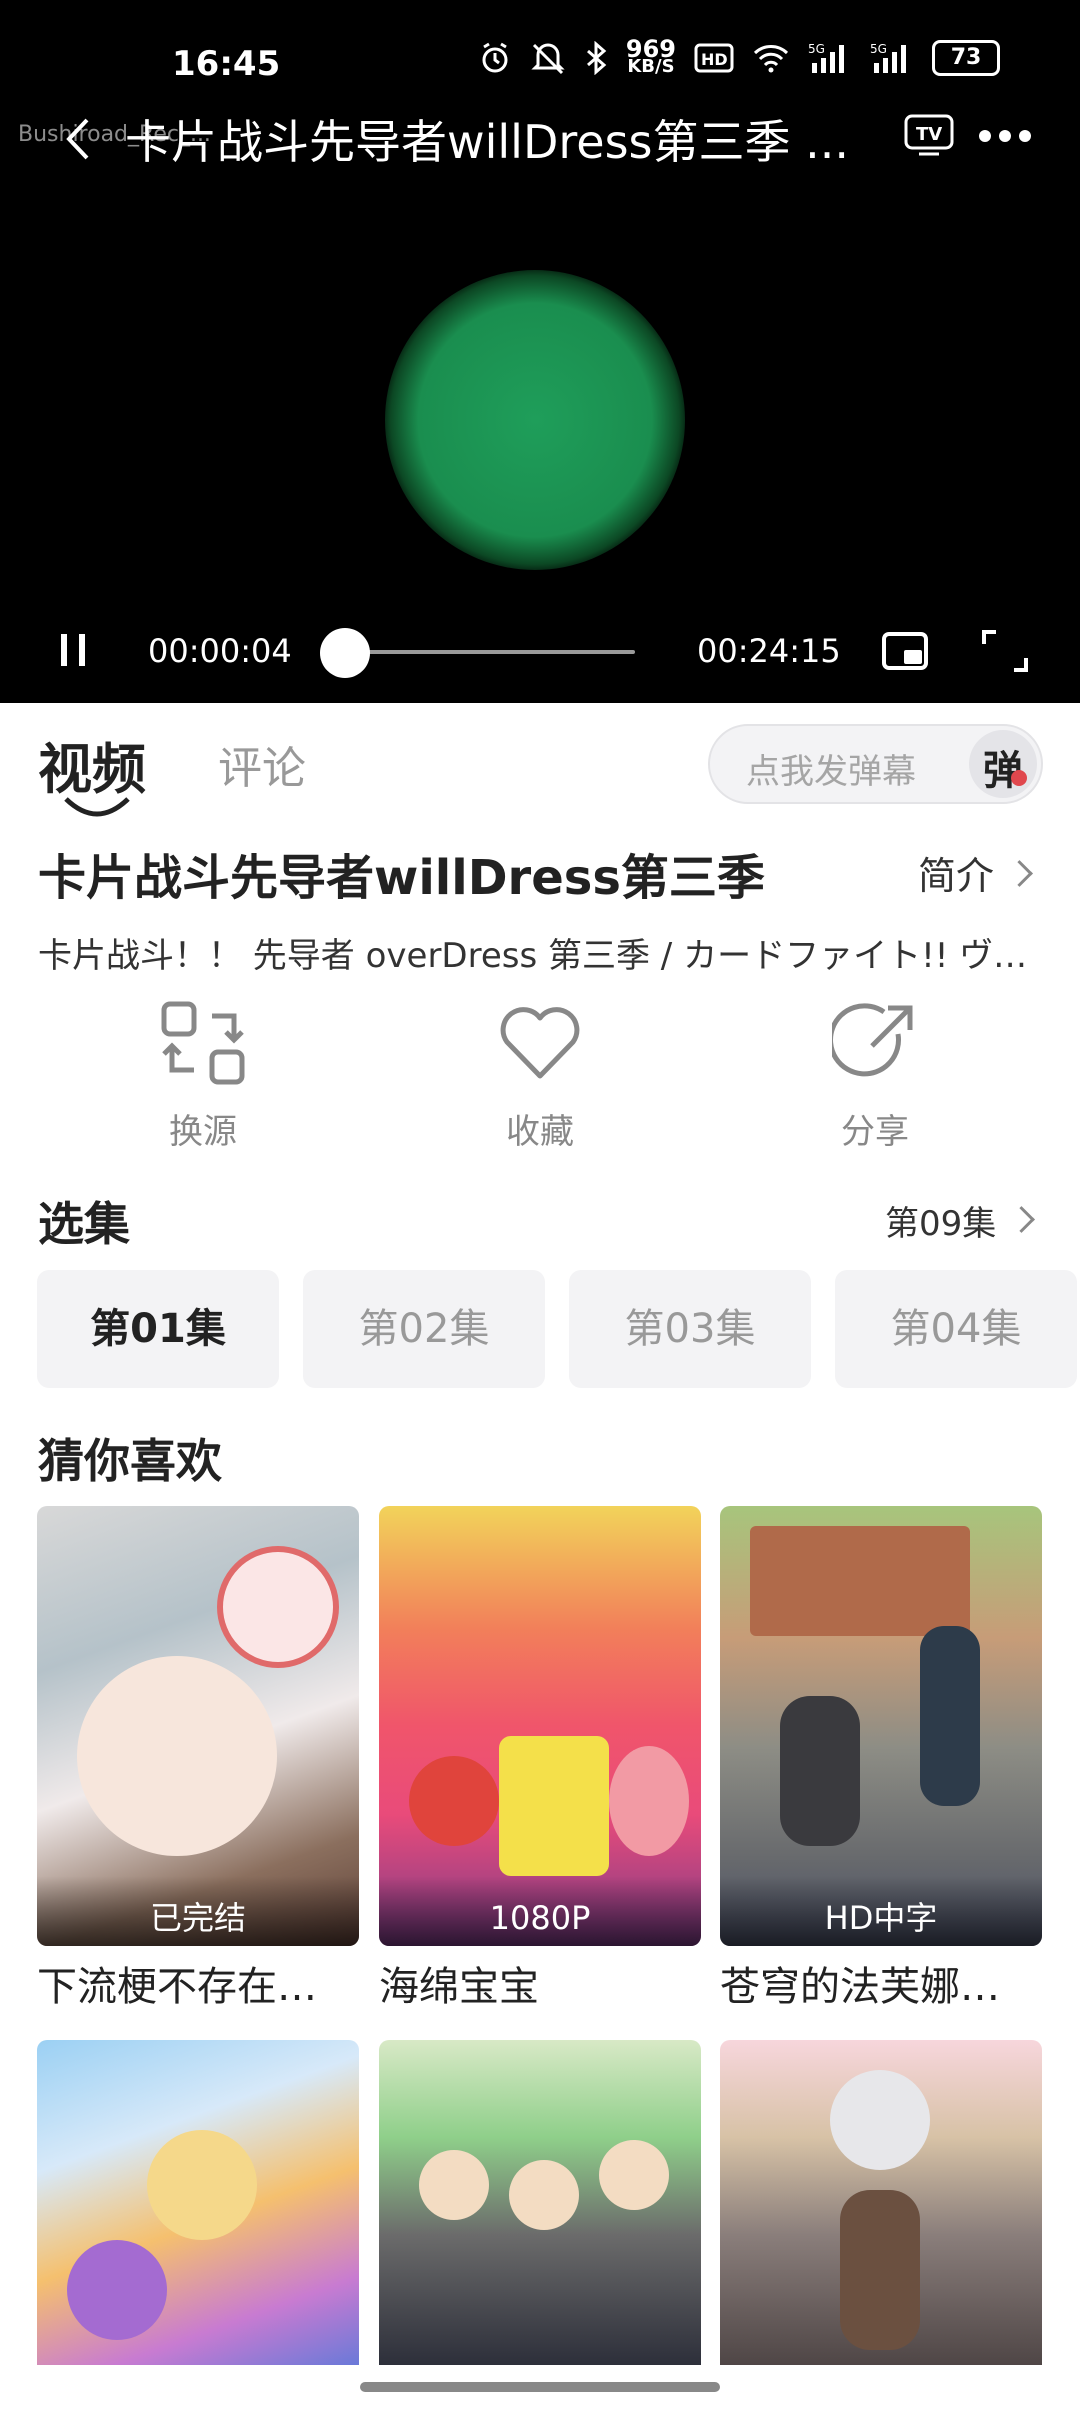  I want to click on danmaku-input: 点我发弹幕 弹, so click(875, 764).